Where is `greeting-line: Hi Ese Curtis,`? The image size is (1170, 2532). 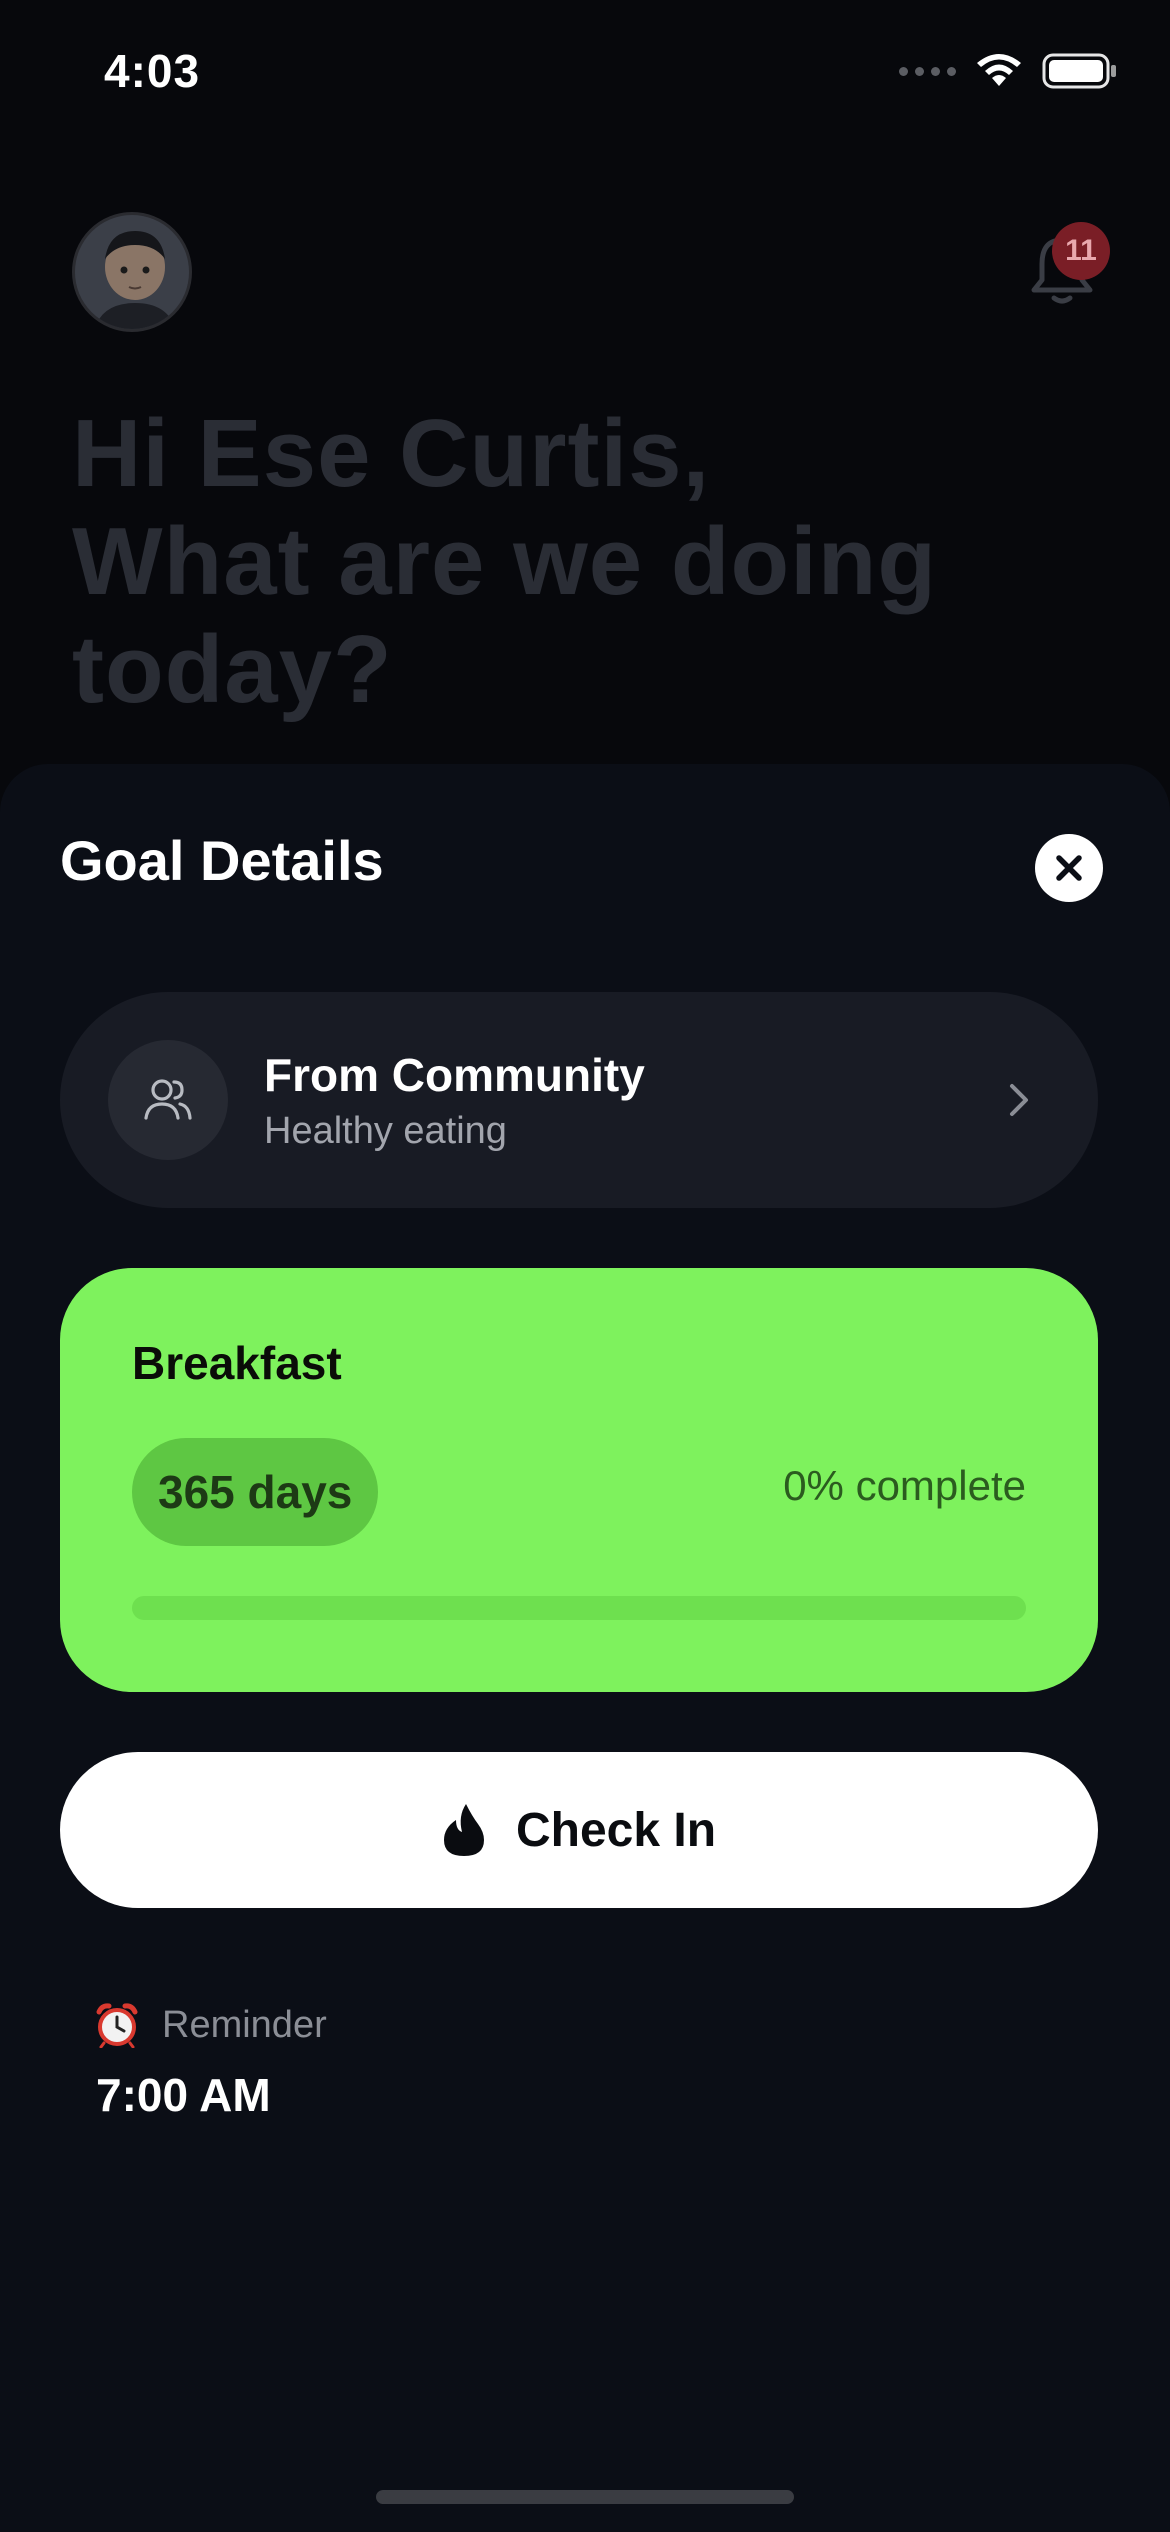
greeting-line: Hi Ese Curtis, is located at coordinates (391, 453).